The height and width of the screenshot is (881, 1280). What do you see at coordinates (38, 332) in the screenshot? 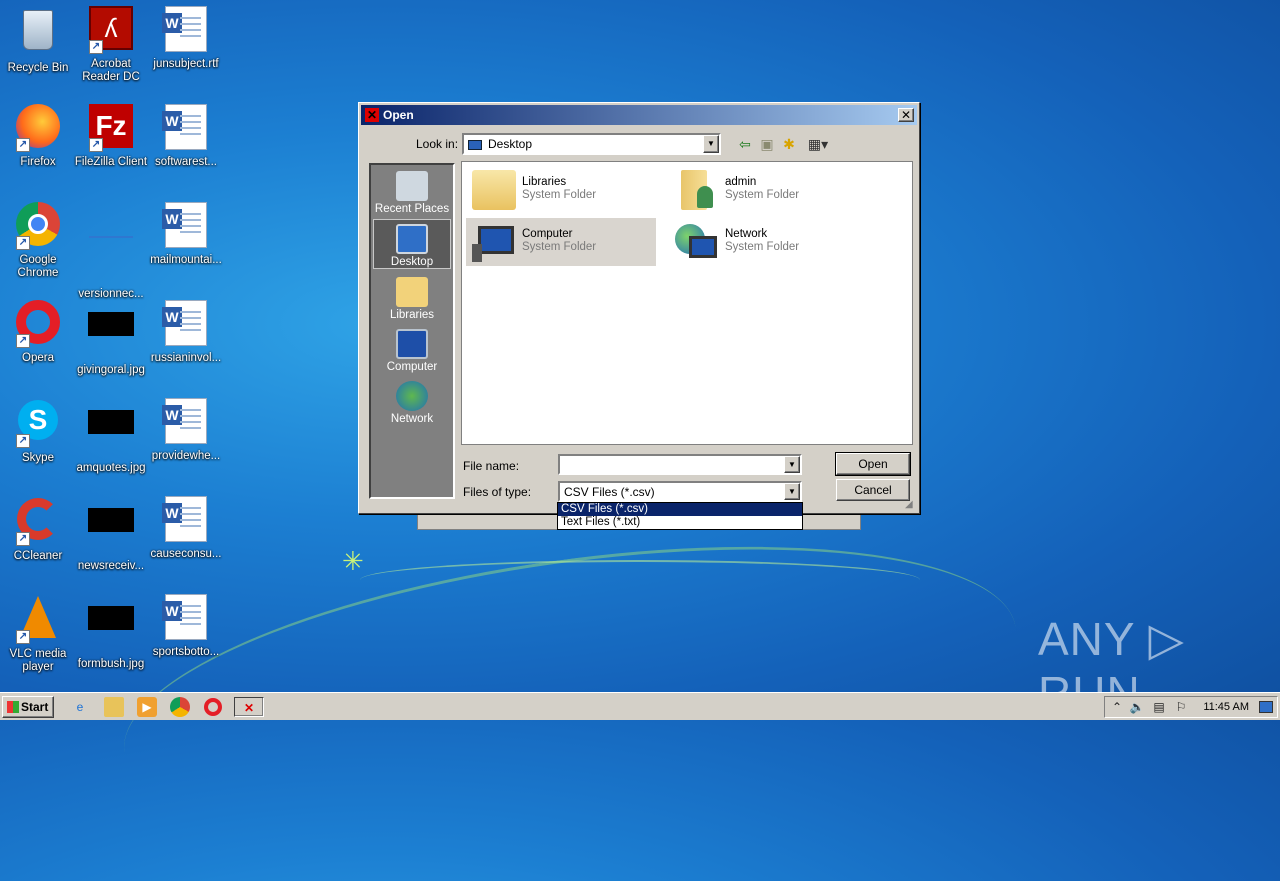
I see `desktop-icon-opera: ↗ Opera` at bounding box center [38, 332].